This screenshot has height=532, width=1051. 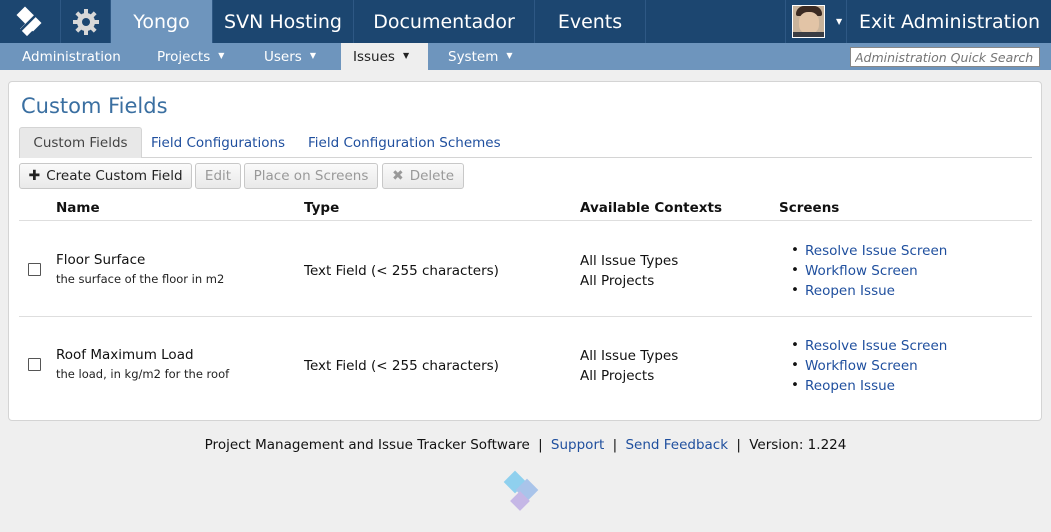 I want to click on exit-administration-link: Exit Administration, so click(x=949, y=21).